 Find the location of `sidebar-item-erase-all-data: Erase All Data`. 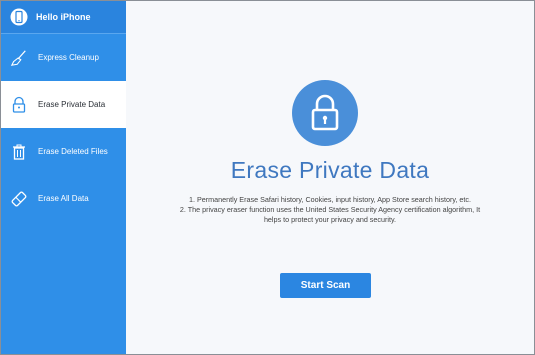

sidebar-item-erase-all-data: Erase All Data is located at coordinates (63, 198).